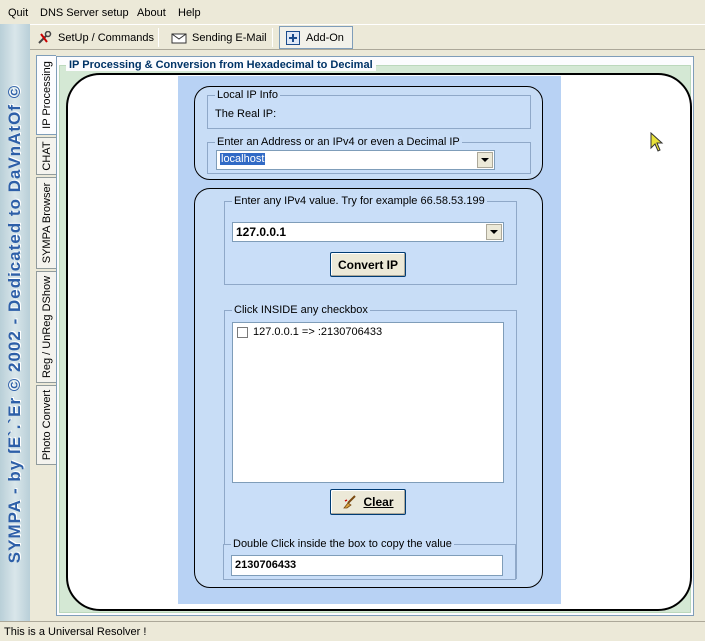  I want to click on add-on-label: Add-On, so click(325, 37).